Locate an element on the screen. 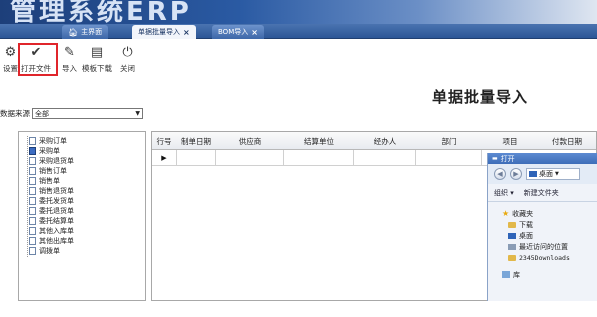  folder-icon is located at coordinates (512, 224).